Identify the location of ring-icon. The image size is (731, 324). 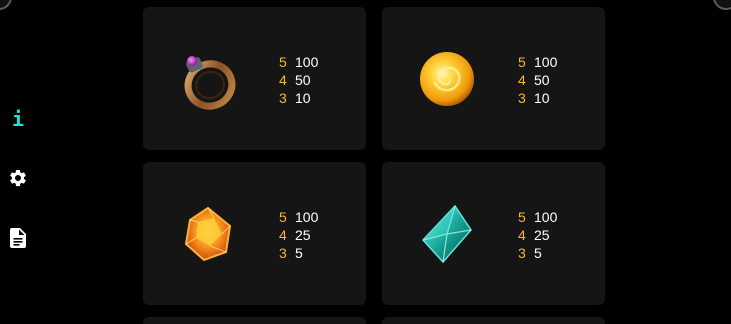
(210, 83).